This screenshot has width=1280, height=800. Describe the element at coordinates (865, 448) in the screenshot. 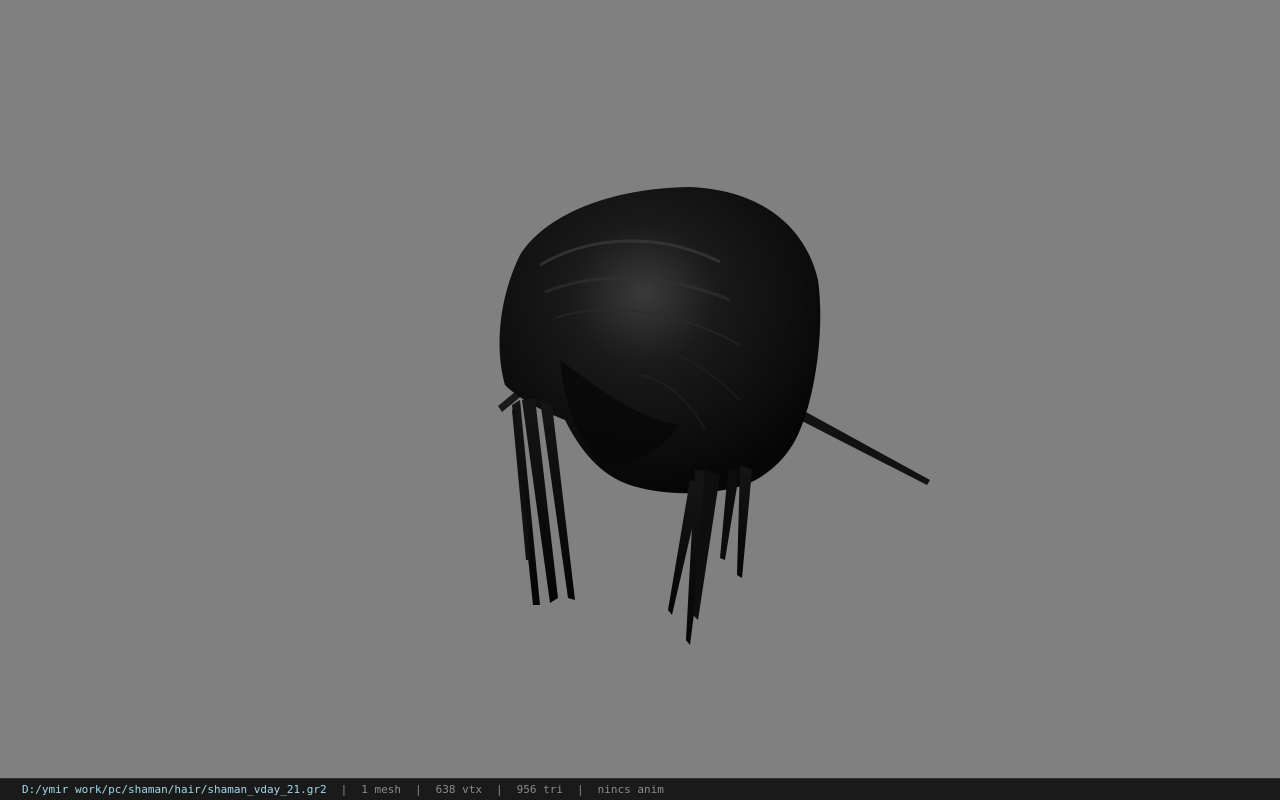

I see `hairpin-right` at that location.